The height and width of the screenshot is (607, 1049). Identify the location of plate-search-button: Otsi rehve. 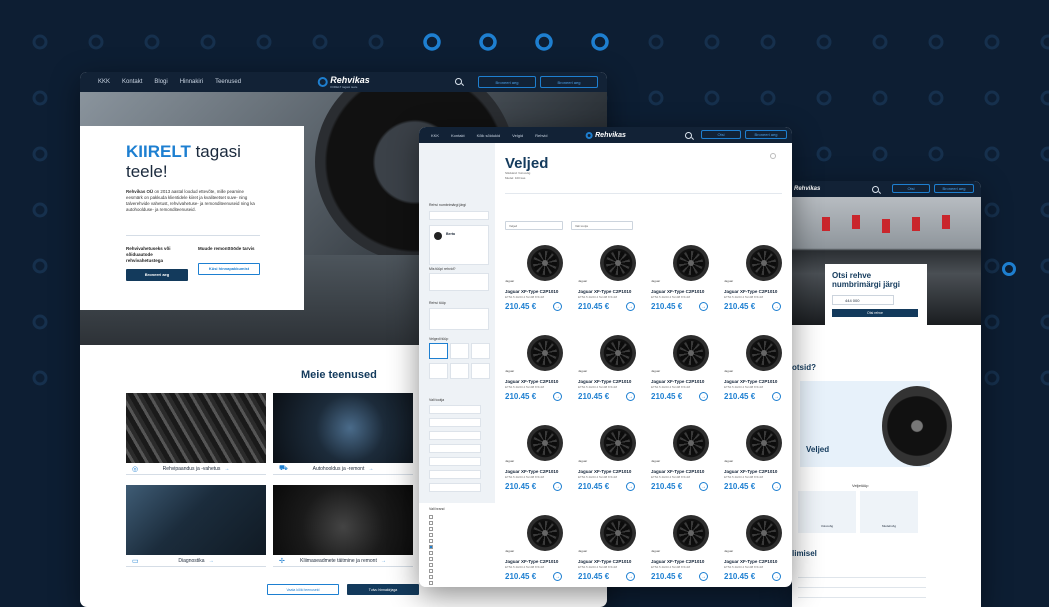
(875, 313).